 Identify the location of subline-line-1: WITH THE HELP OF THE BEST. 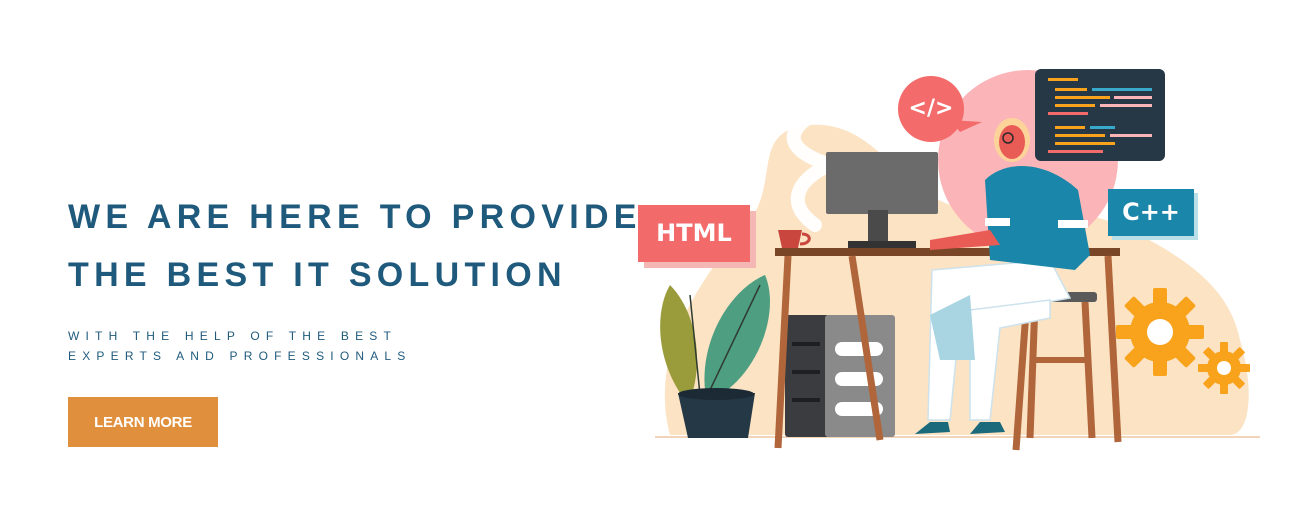
(233, 336).